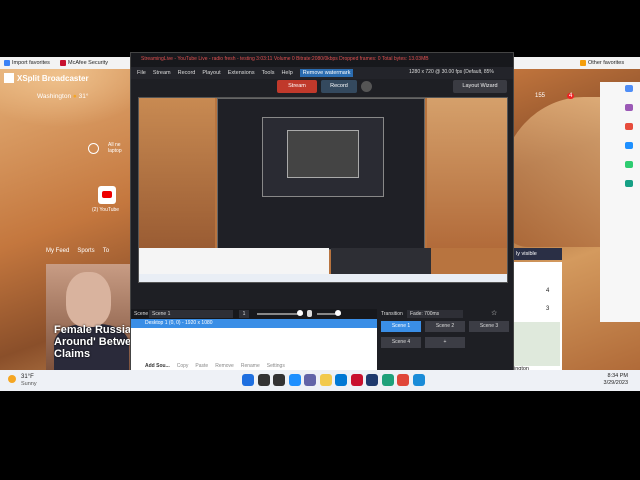 This screenshot has width=640, height=480. Describe the element at coordinates (234, 261) in the screenshot. I see `preview-sources-panel` at that location.